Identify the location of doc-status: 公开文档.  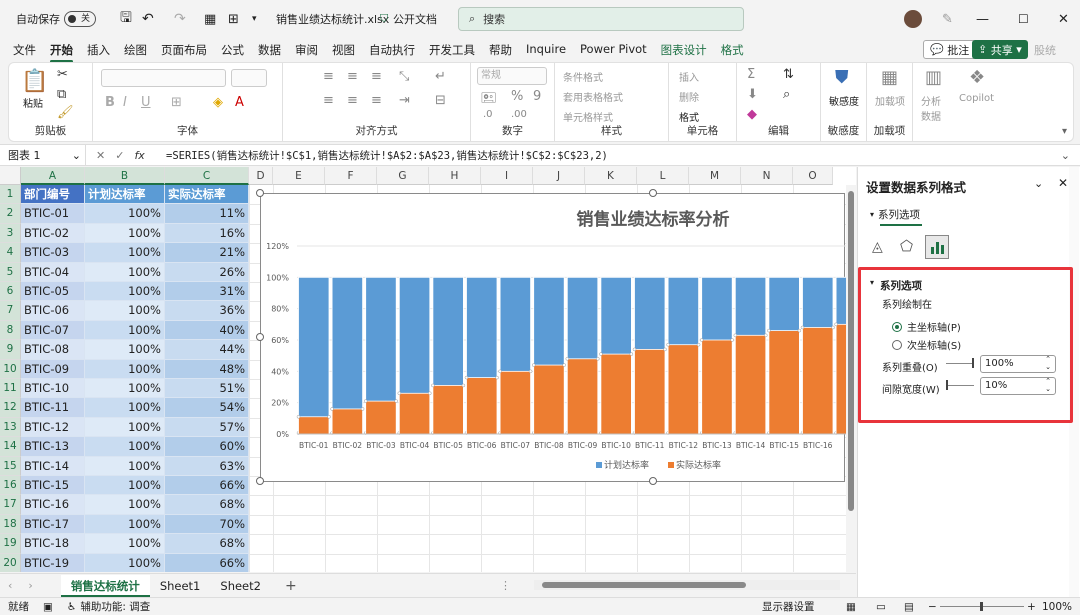
(415, 19).